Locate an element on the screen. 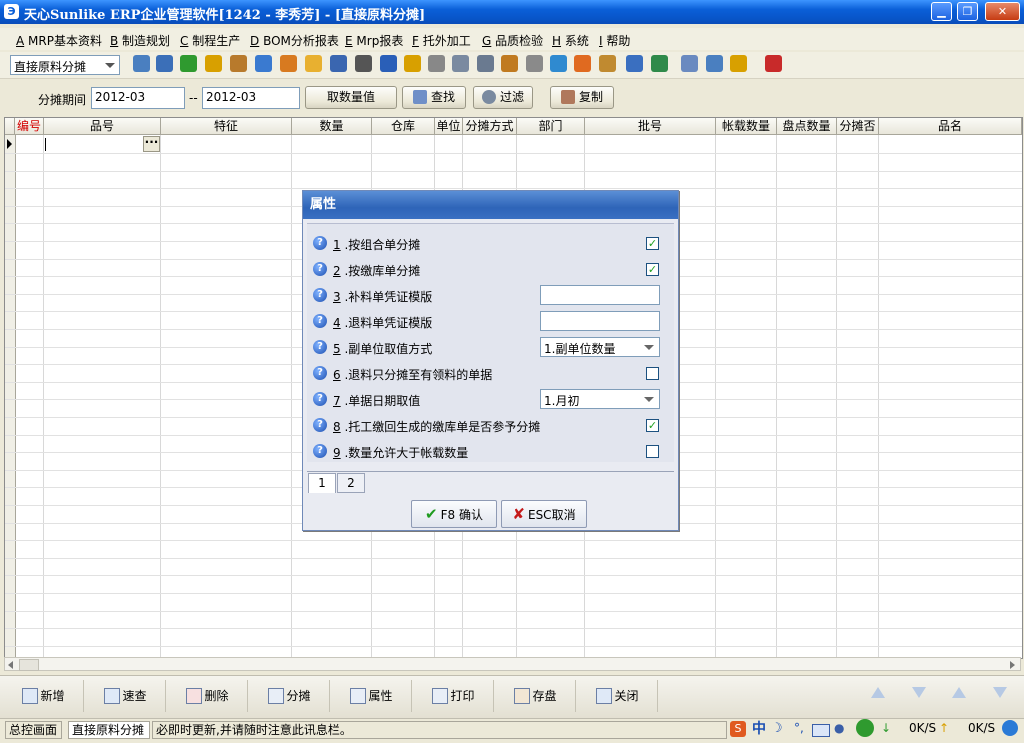  scroll-left-icon is located at coordinates (10, 665).